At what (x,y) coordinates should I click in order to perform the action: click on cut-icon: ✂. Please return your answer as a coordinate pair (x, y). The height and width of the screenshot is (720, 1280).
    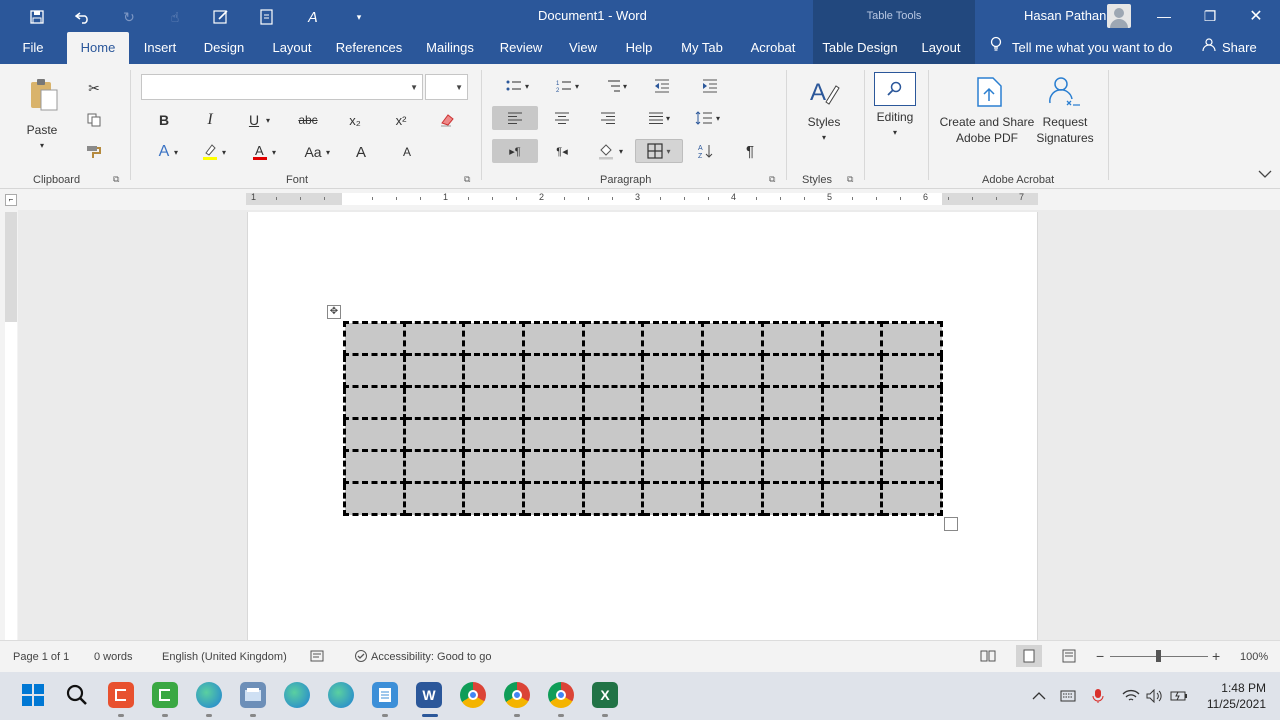
    Looking at the image, I should click on (94, 88).